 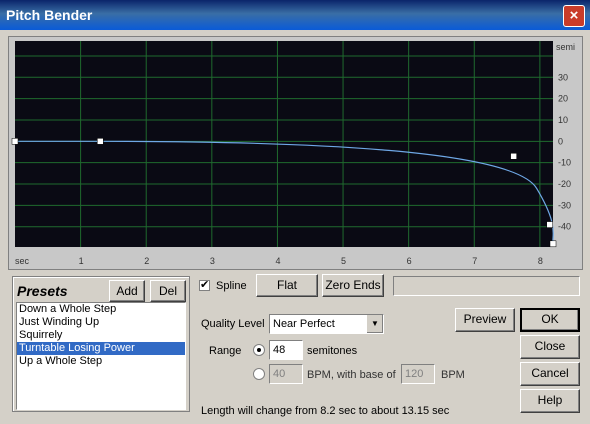 What do you see at coordinates (550, 374) in the screenshot?
I see `cancel-button: Cancel` at bounding box center [550, 374].